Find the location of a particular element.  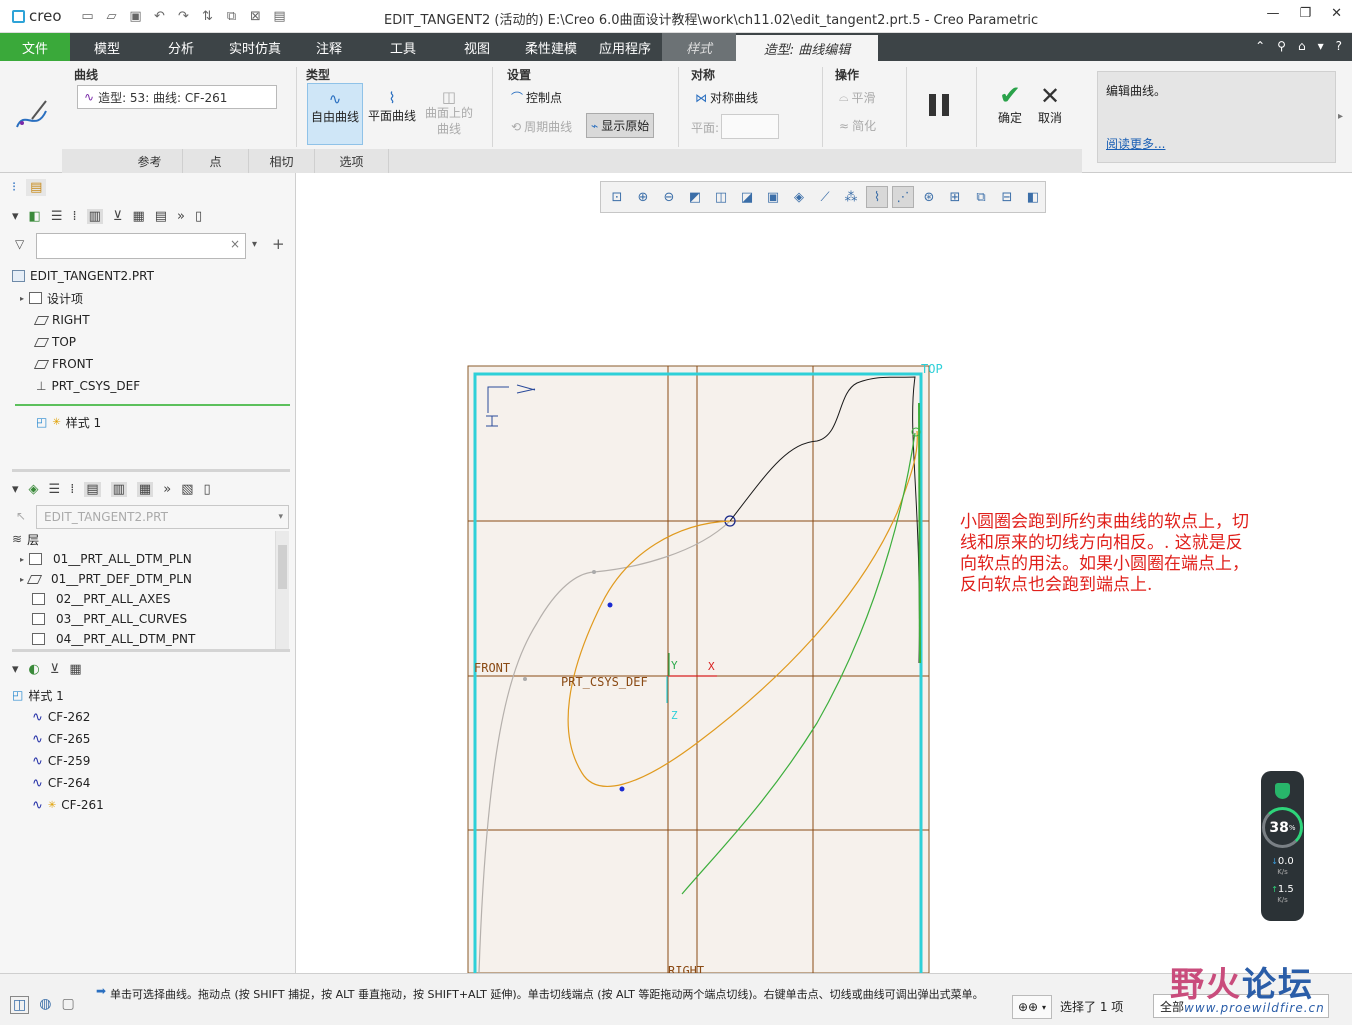

folder-browser-tab-icon: ▤ is located at coordinates (36, 187).